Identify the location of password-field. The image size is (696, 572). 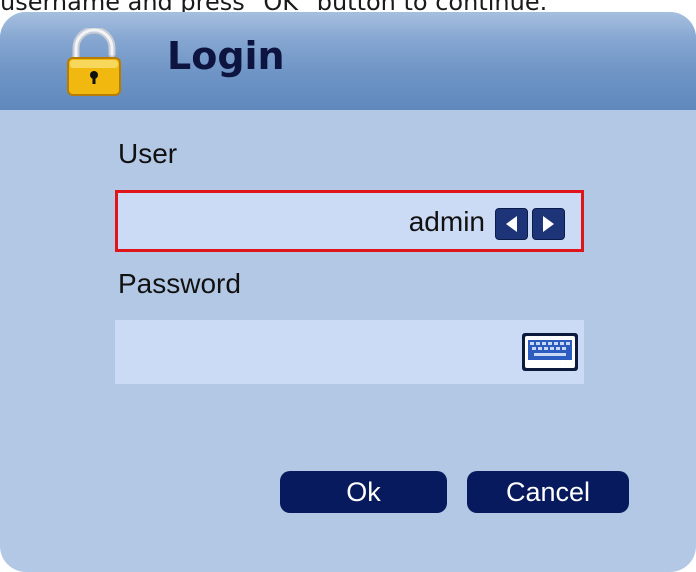
(349, 352).